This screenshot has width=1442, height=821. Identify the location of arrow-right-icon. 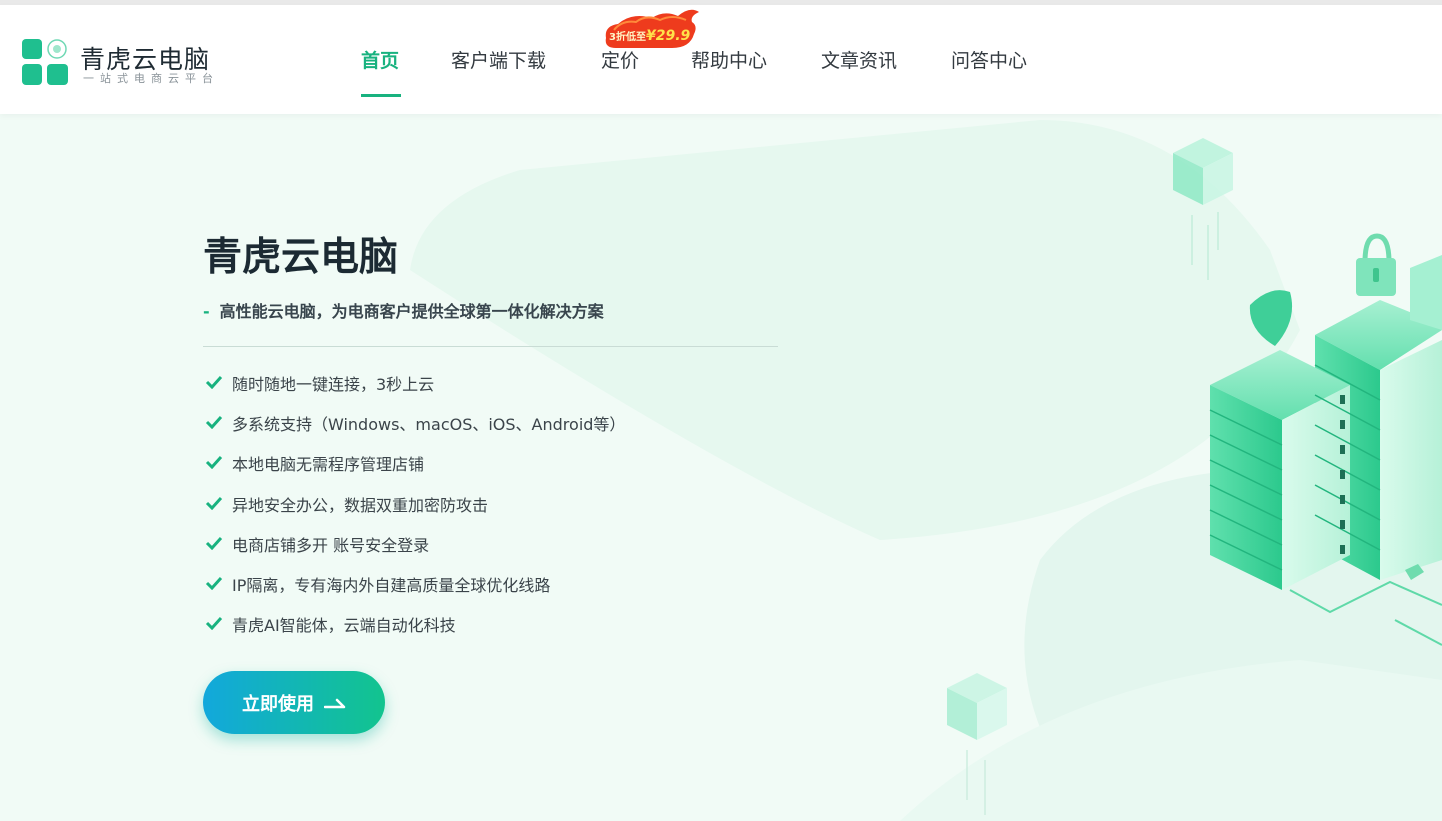
(335, 703).